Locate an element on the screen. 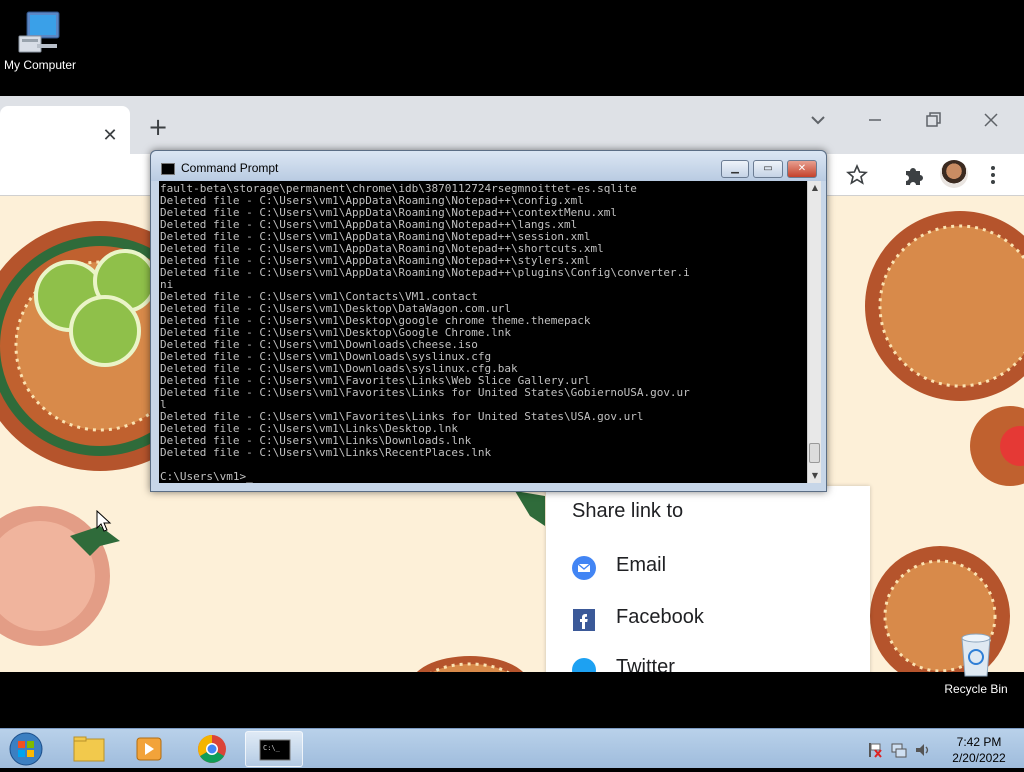 The width and height of the screenshot is (1024, 772). profile-avatar is located at coordinates (954, 174).